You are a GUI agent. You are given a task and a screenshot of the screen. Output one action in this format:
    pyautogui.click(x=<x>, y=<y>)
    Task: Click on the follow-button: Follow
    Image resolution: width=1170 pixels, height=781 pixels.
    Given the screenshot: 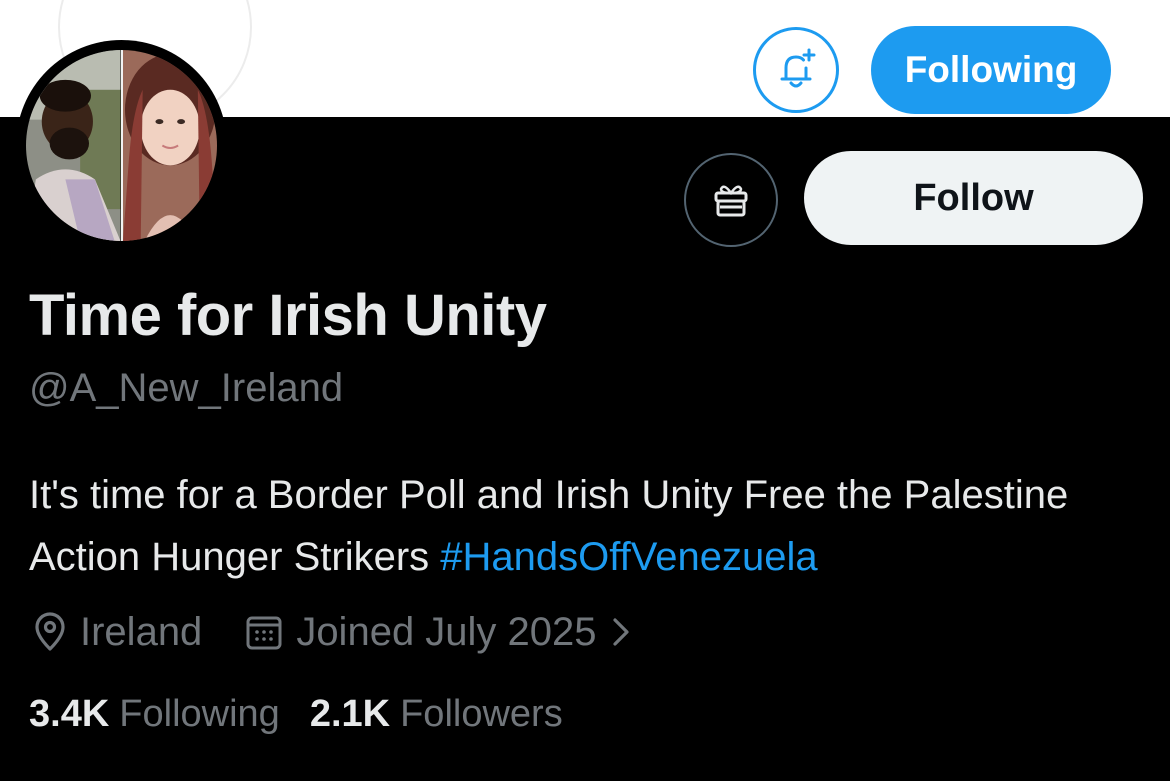 What is the action you would take?
    pyautogui.click(x=973, y=198)
    